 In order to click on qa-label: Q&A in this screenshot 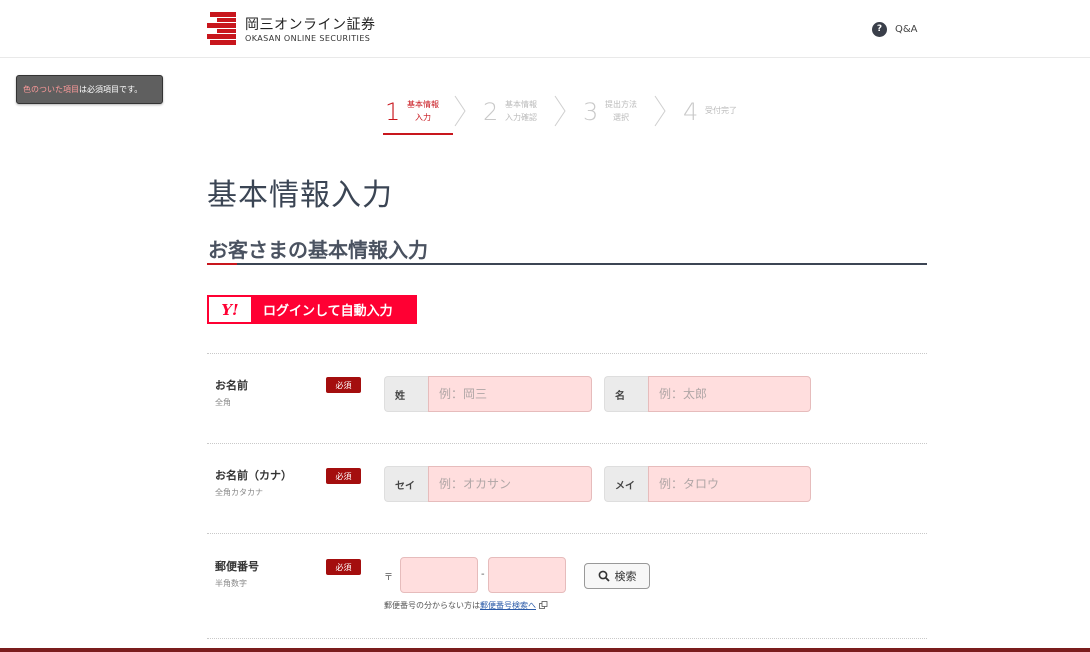, I will do `click(906, 29)`.